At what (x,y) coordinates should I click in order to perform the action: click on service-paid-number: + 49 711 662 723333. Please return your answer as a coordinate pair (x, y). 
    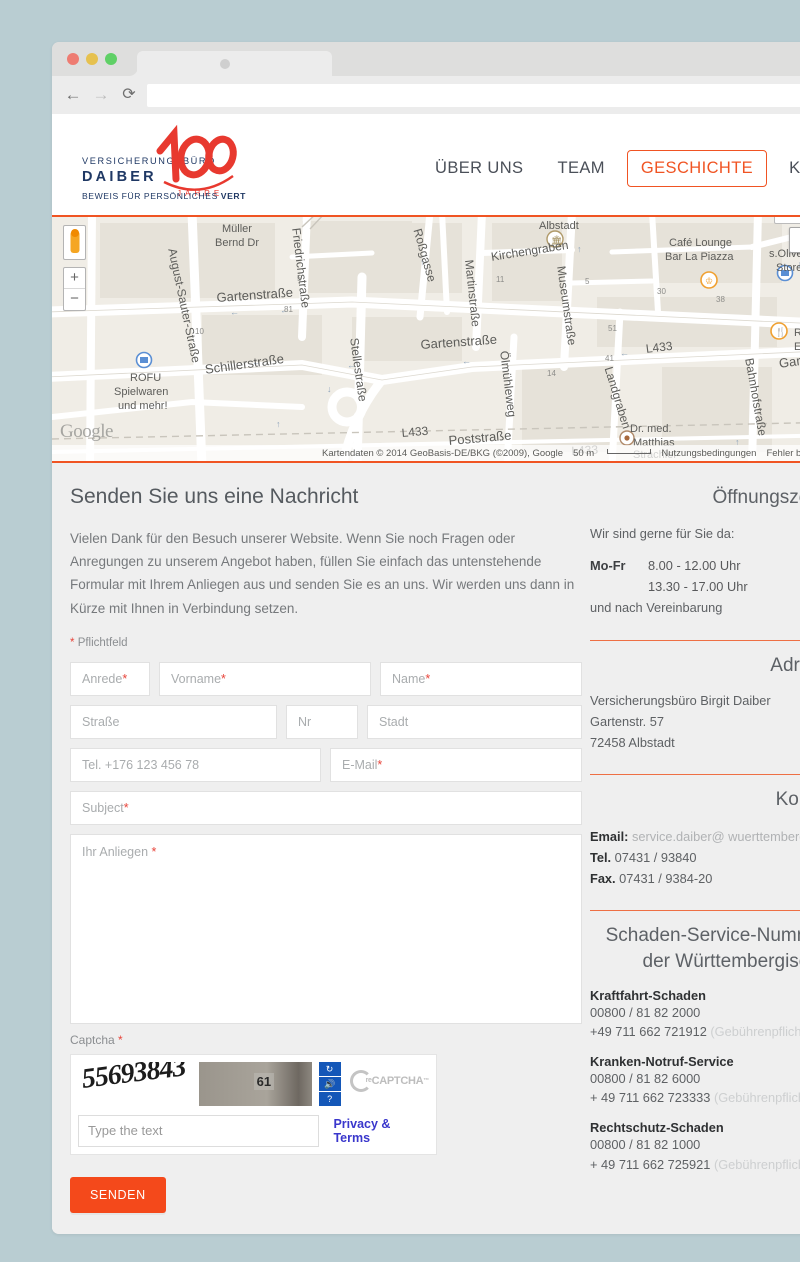
    Looking at the image, I should click on (650, 1098).